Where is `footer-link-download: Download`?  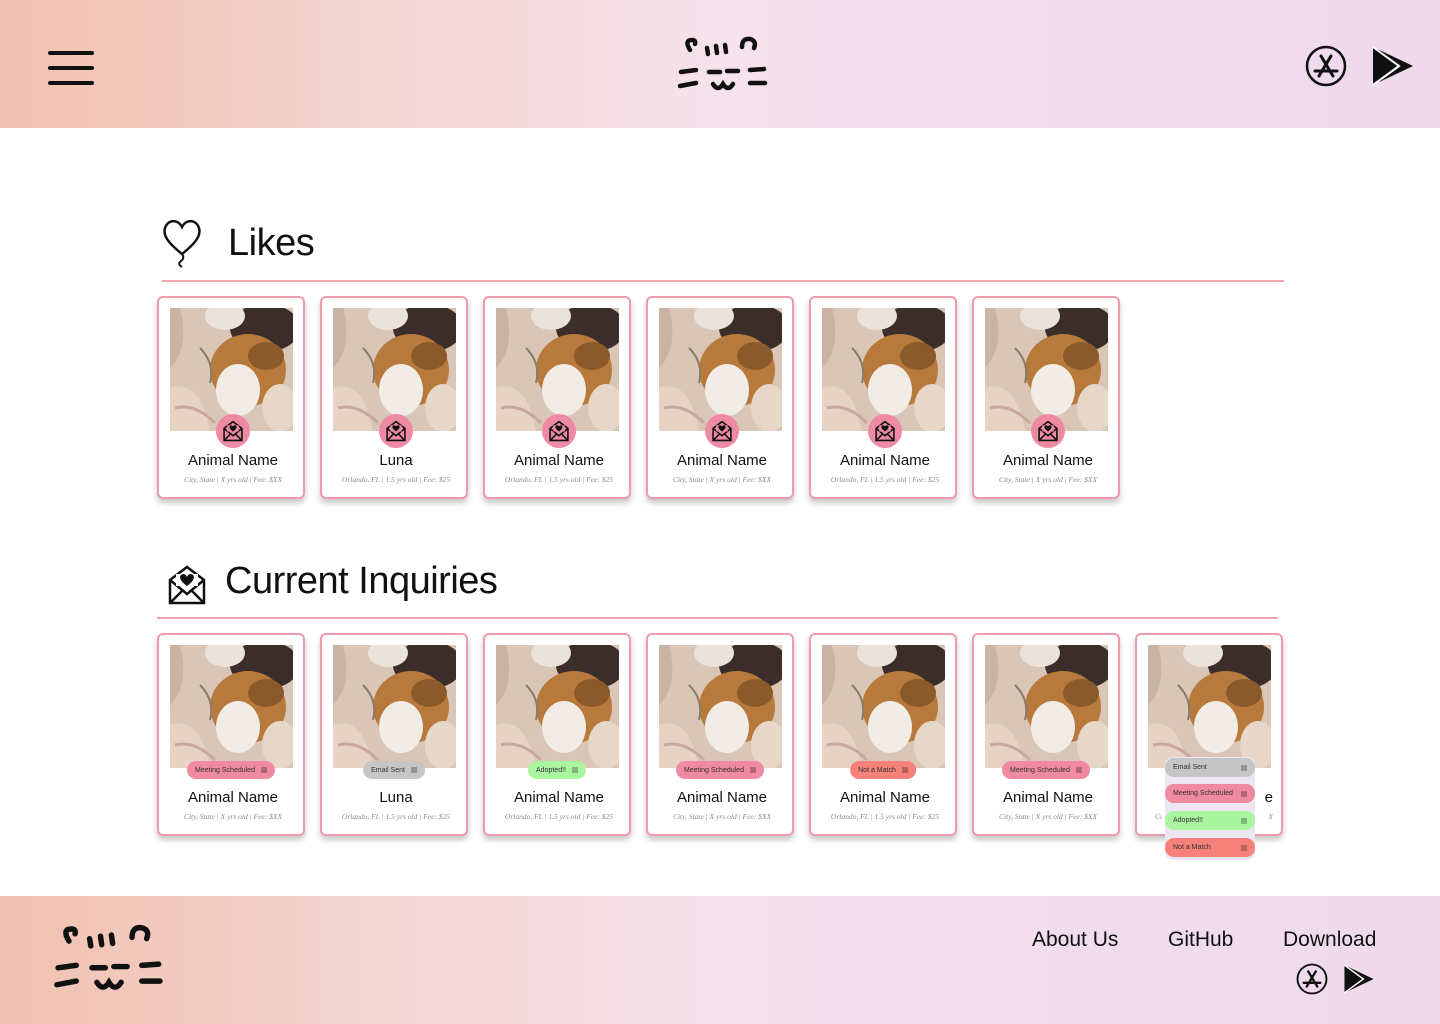
footer-link-download: Download is located at coordinates (1329, 940).